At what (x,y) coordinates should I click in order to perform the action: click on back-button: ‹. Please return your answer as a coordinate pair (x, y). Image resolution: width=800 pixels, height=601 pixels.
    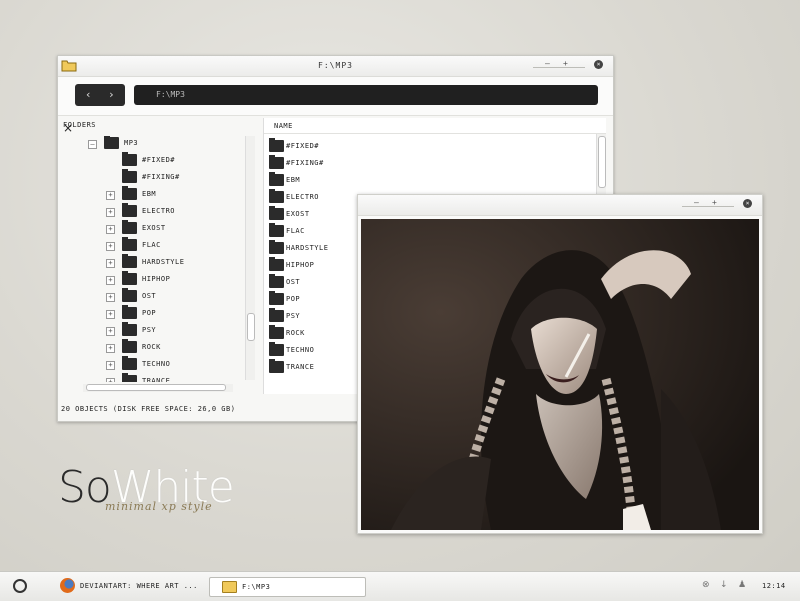
    Looking at the image, I should click on (88, 94).